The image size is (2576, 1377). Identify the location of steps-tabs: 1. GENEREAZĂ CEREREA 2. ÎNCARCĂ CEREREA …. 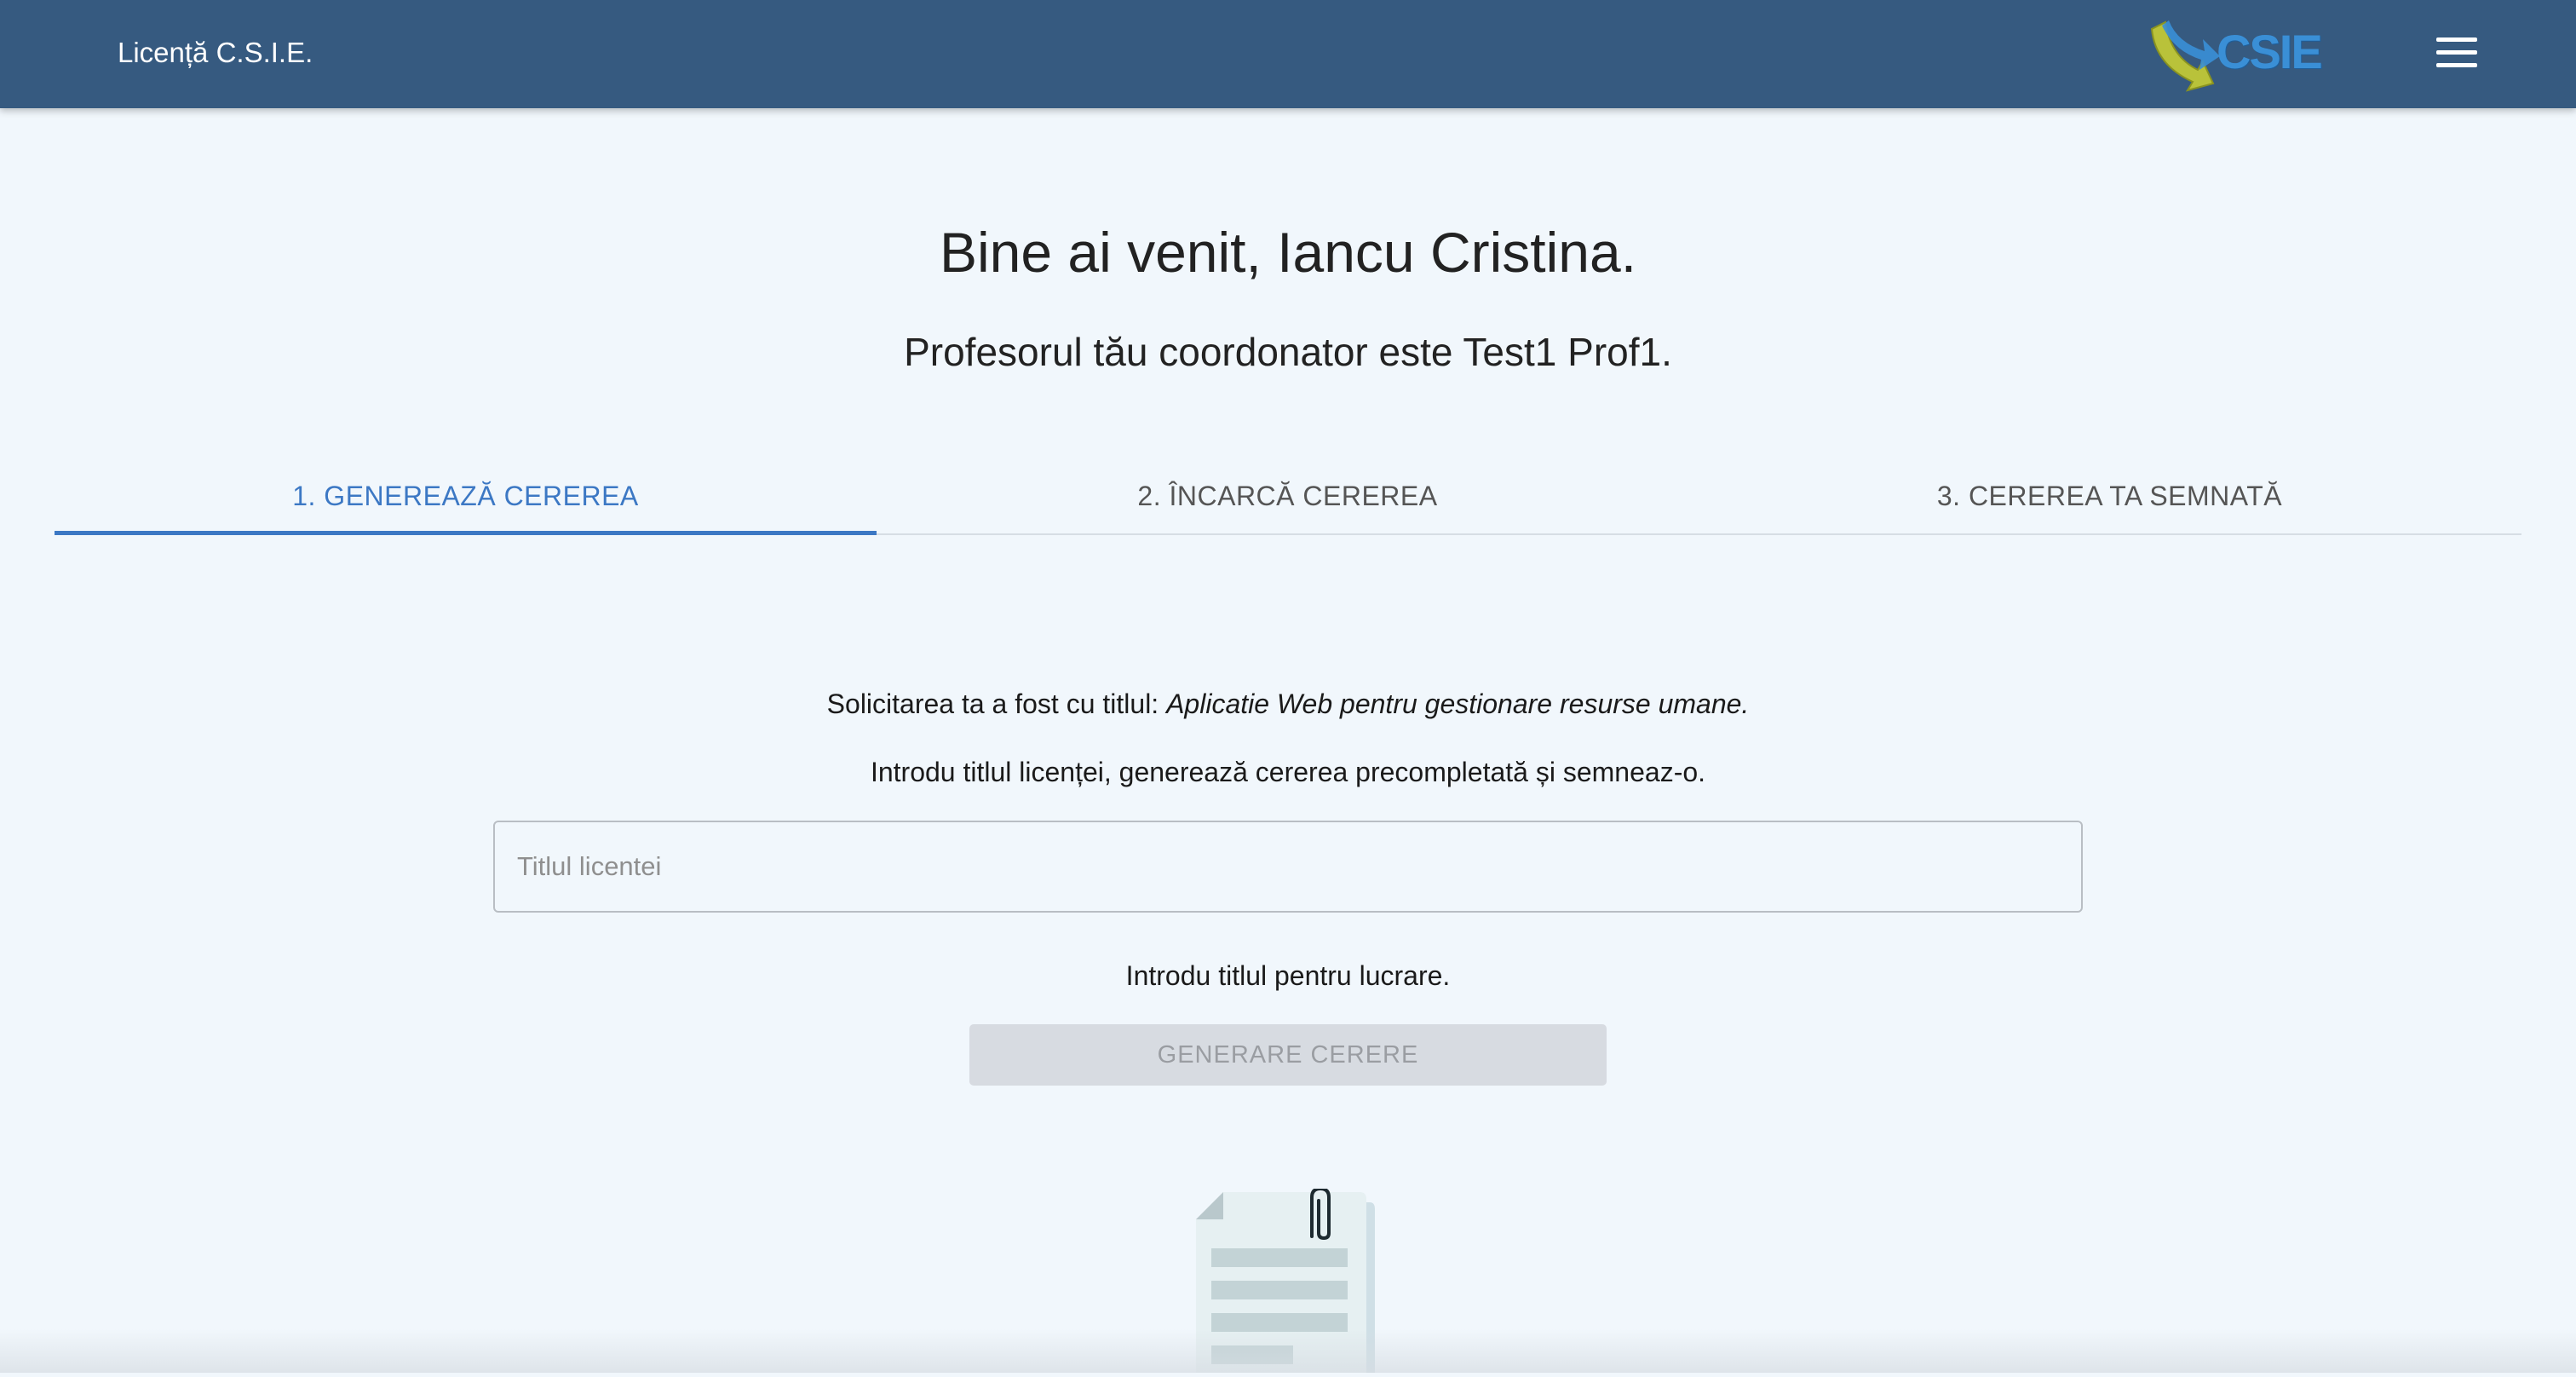
(1288, 497).